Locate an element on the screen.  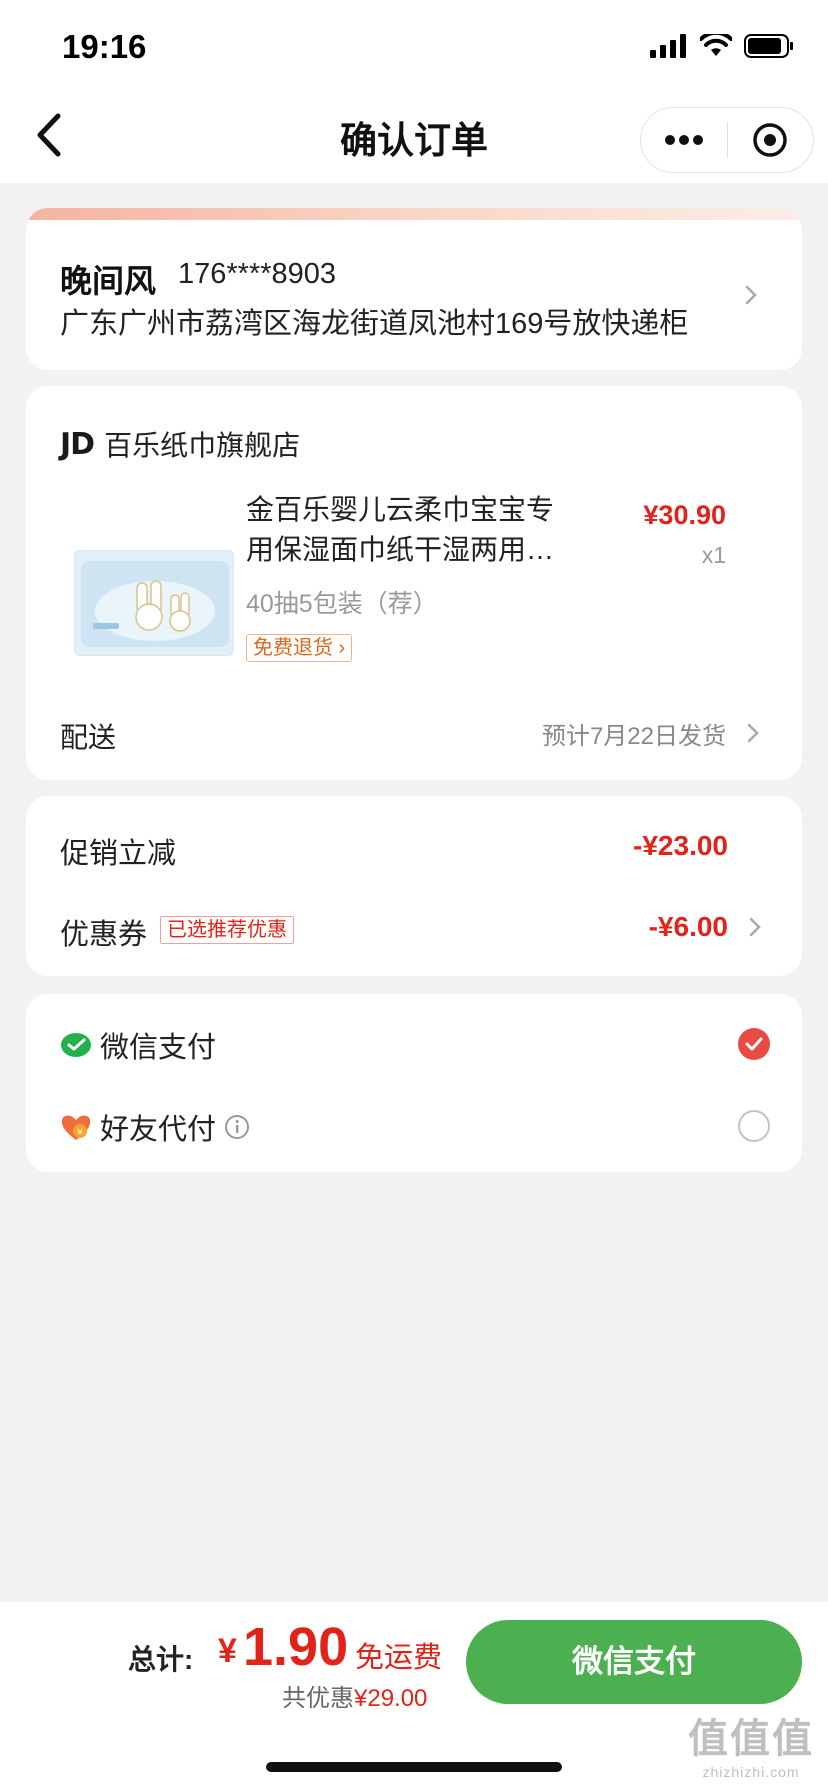
friend-pay-radio-unchecked is located at coordinates (754, 1126).